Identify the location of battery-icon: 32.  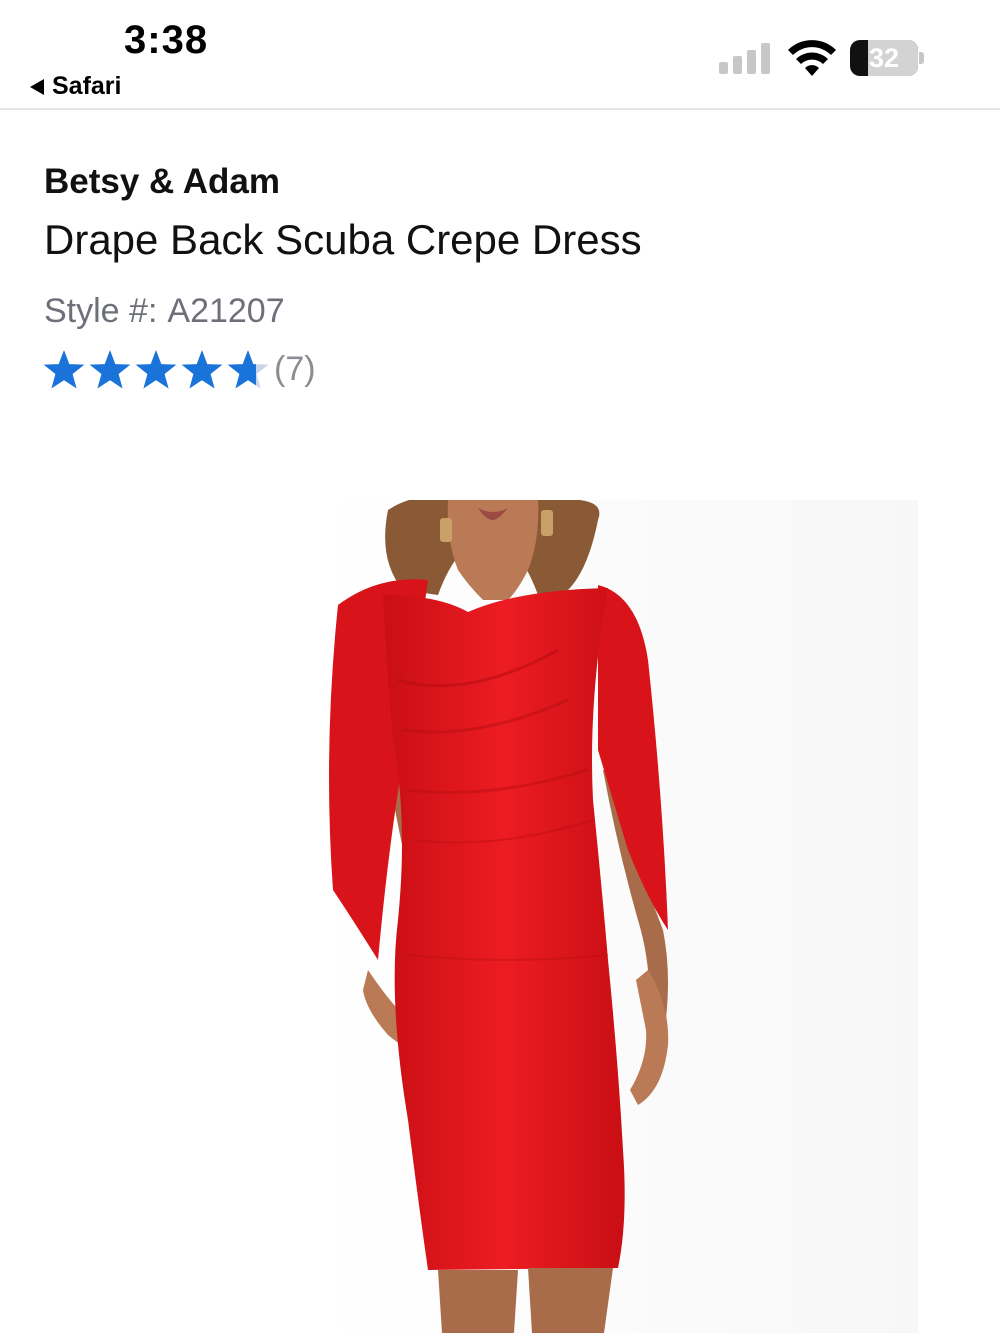
(884, 58).